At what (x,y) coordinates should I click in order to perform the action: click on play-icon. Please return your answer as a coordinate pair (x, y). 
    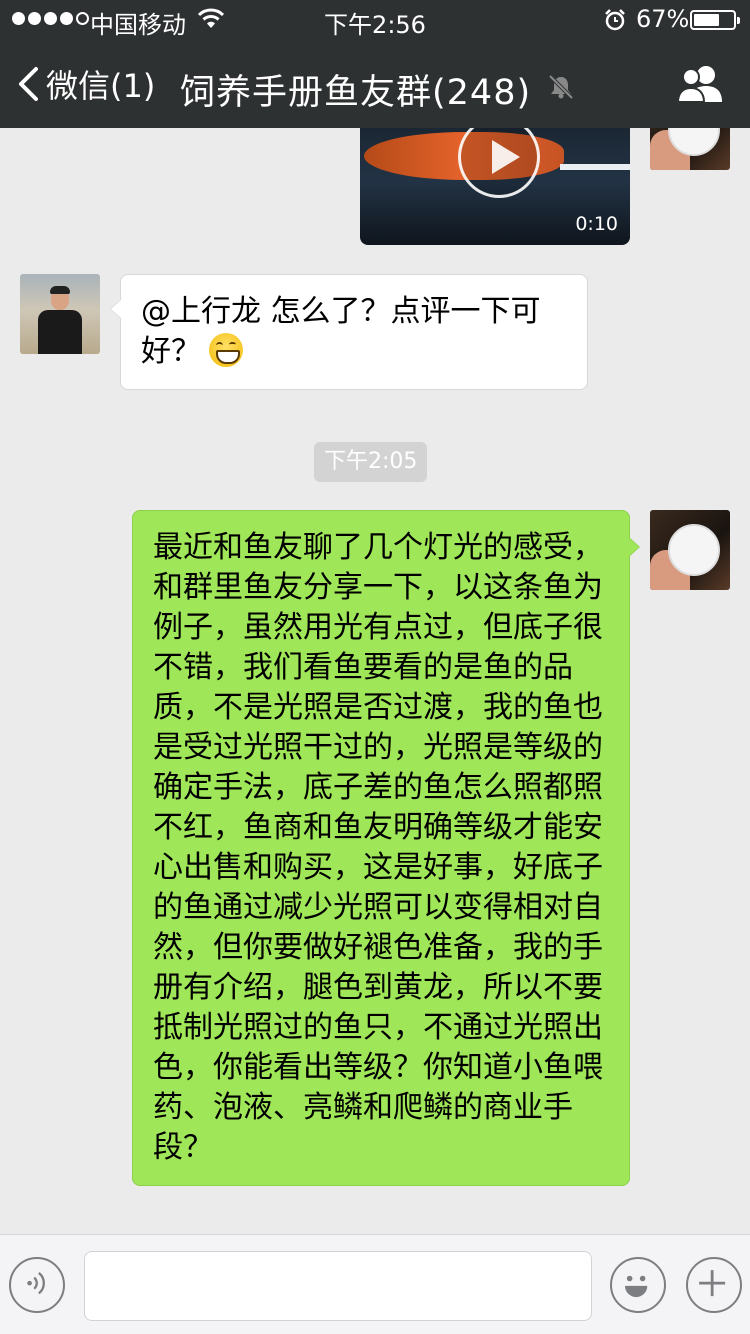
    Looking at the image, I should click on (499, 163).